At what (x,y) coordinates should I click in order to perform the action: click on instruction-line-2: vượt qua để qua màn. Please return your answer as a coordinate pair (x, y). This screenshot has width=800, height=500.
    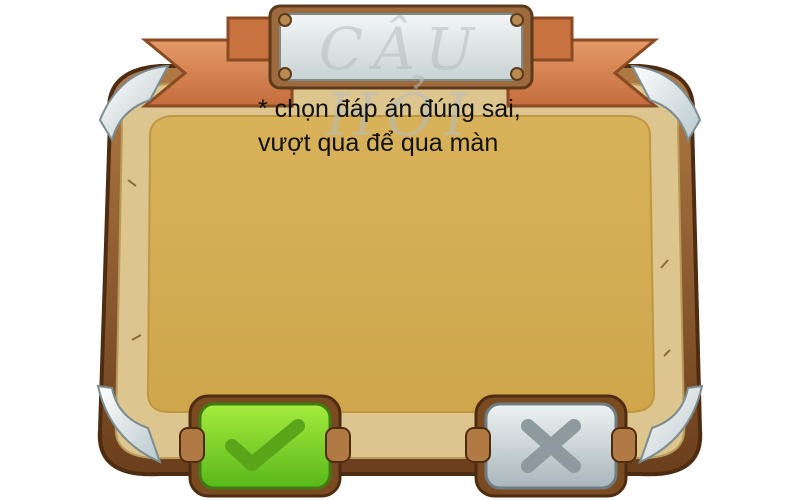
    Looking at the image, I should click on (378, 143).